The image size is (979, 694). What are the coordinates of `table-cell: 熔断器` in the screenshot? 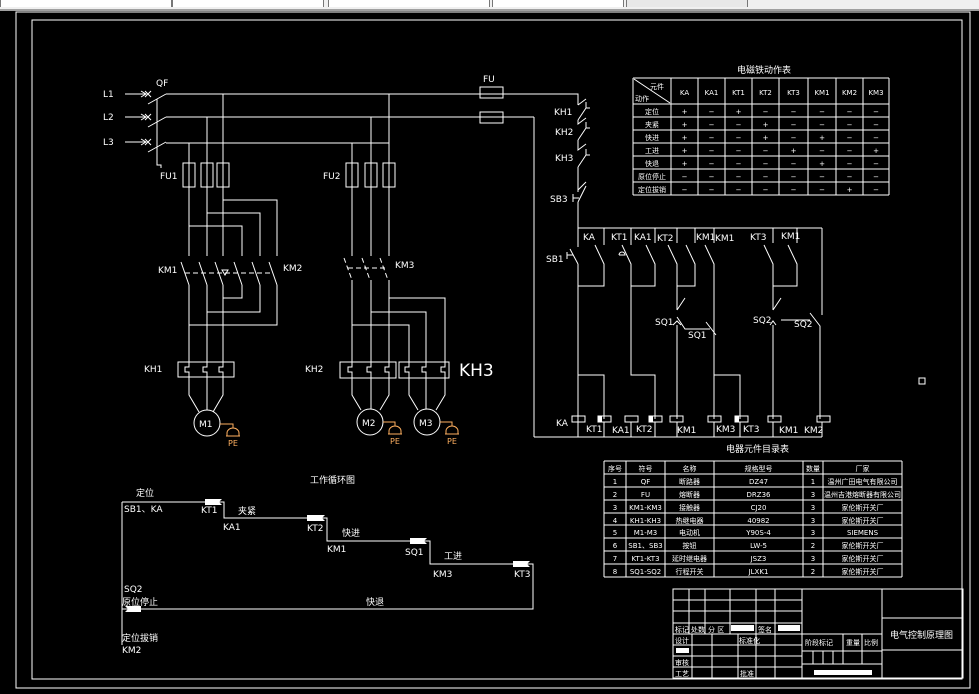 It's located at (689, 494).